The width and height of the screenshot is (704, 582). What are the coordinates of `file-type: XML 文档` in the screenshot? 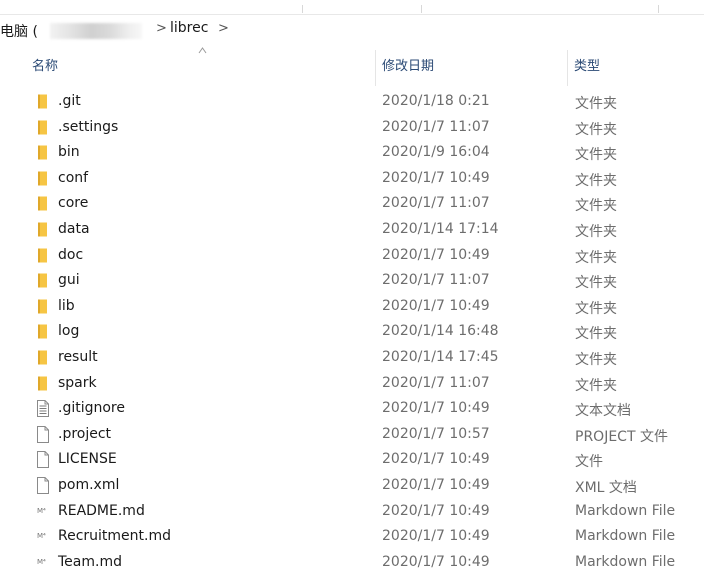 It's located at (606, 487).